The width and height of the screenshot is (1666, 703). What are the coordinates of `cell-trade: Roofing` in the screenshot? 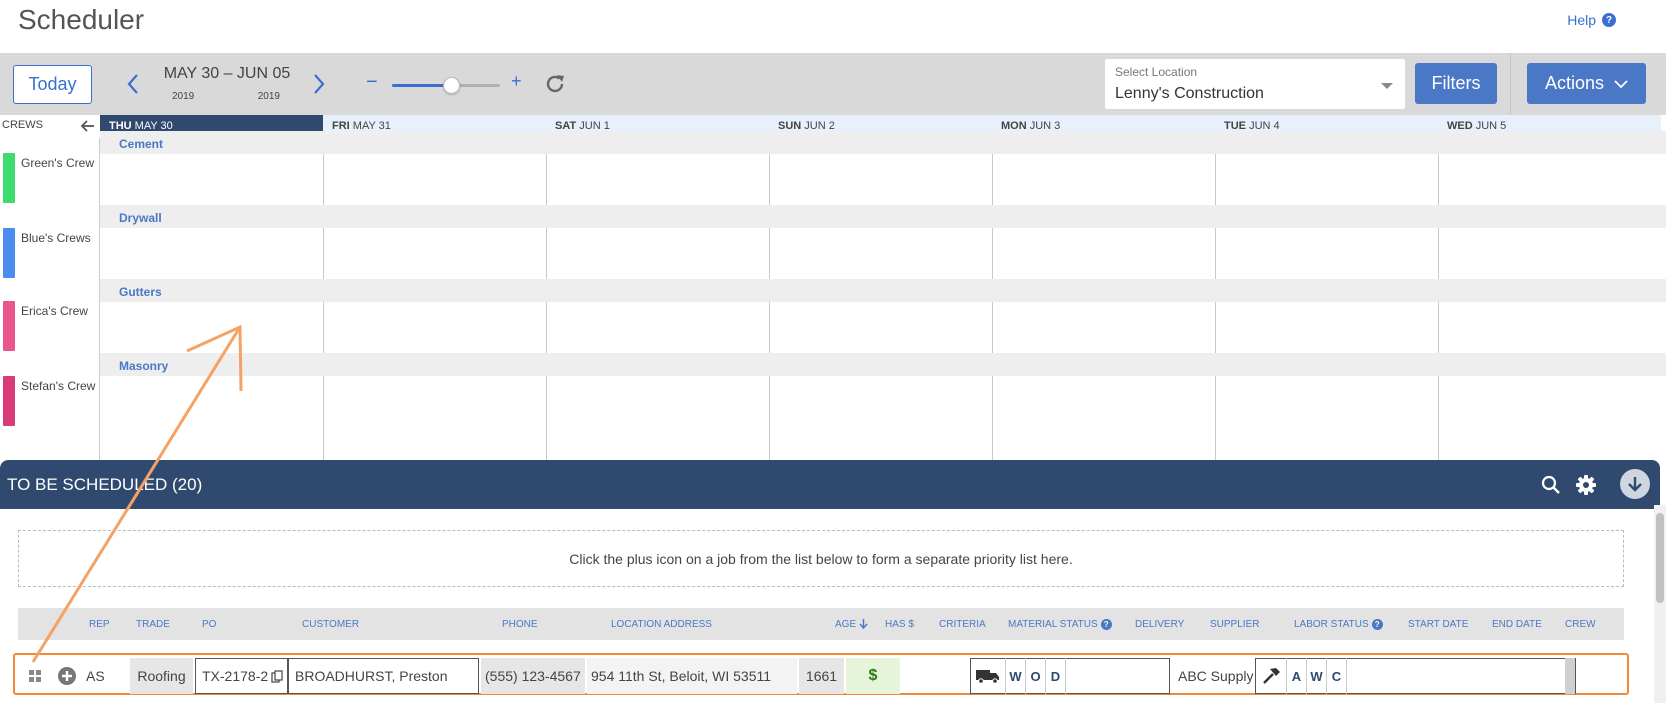 It's located at (161, 676).